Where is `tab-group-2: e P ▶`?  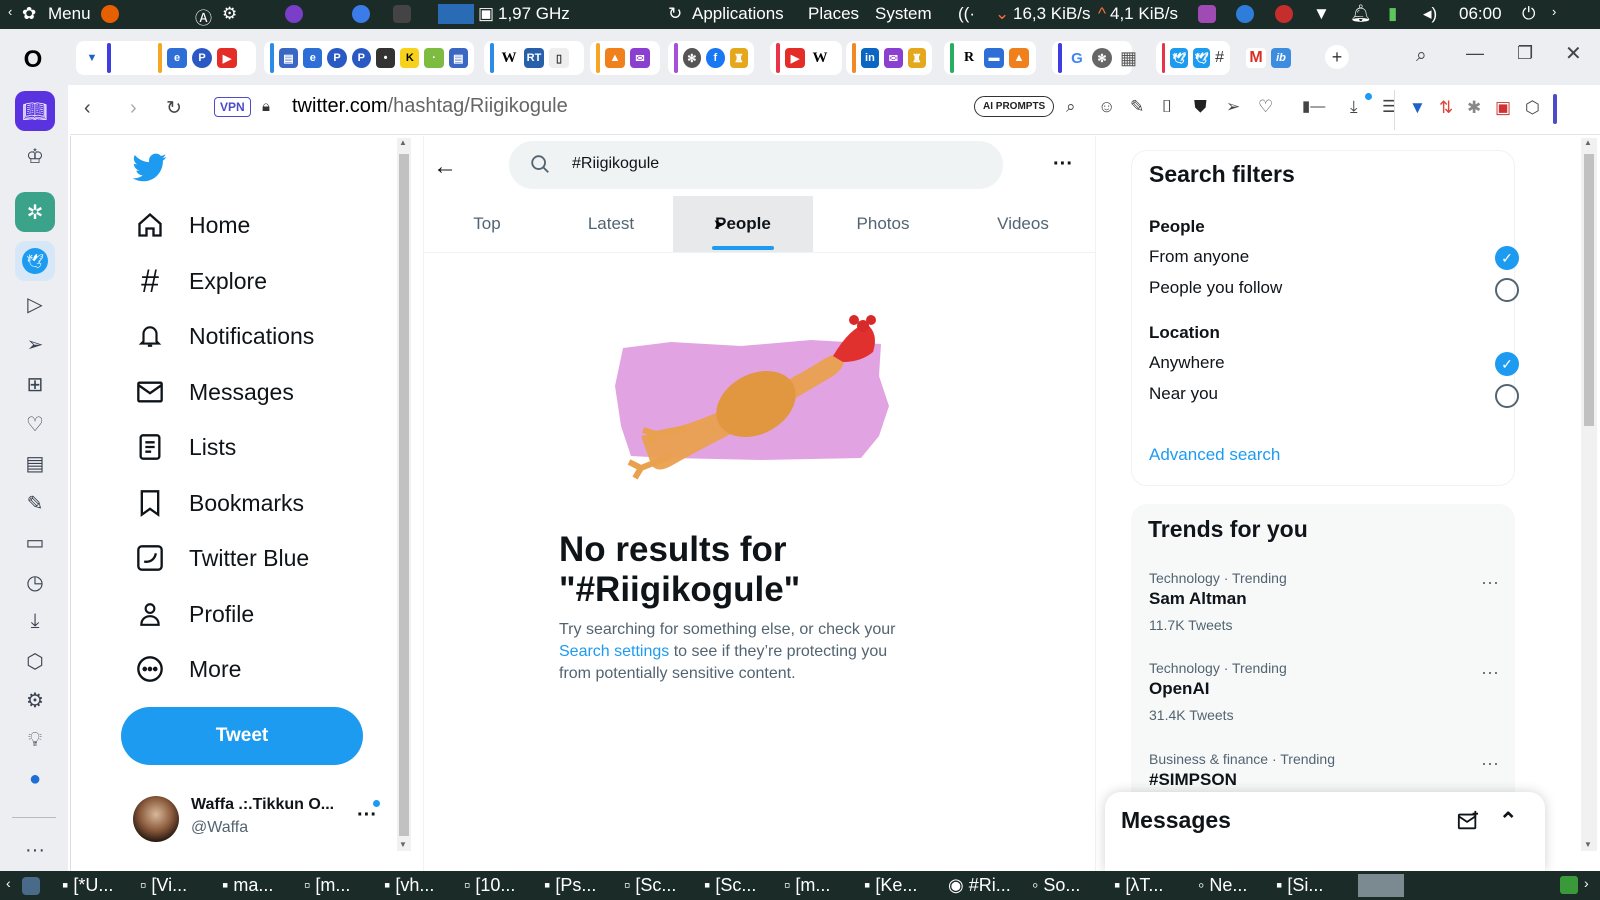
tab-group-2: e P ▶ is located at coordinates (204, 58).